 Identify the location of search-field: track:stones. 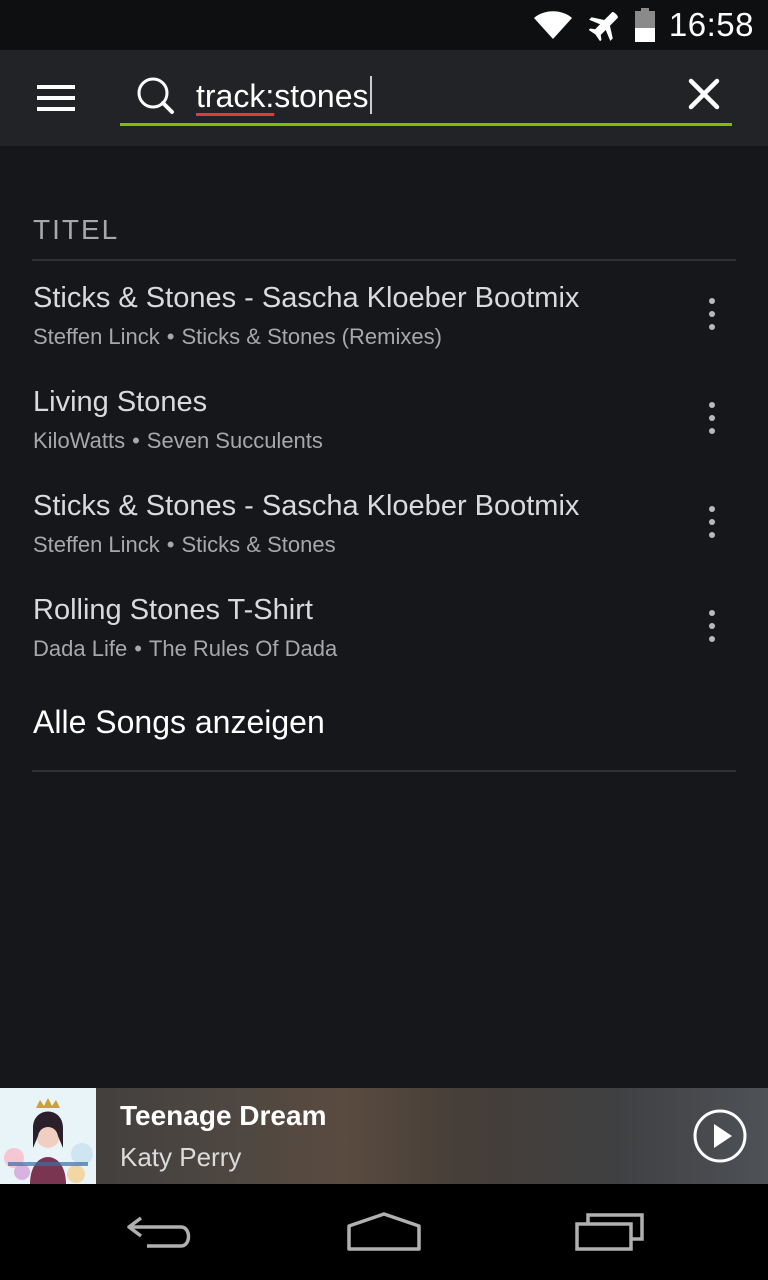
(426, 96).